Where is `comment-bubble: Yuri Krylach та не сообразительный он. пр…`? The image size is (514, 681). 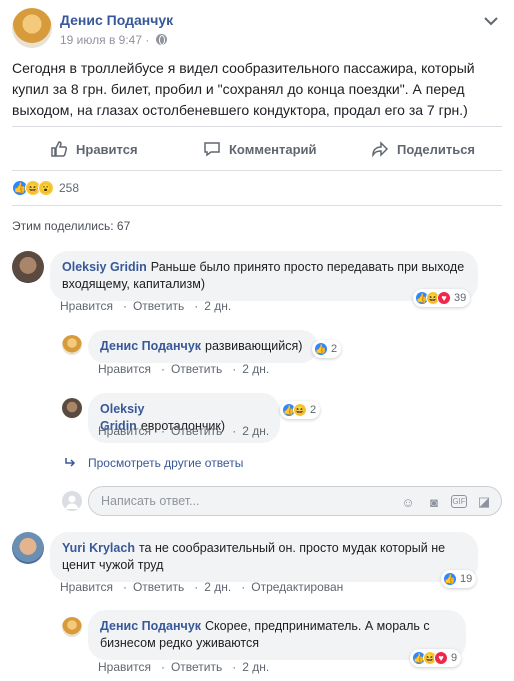 comment-bubble: Yuri Krylach та не сообразительный он. пр… is located at coordinates (264, 557).